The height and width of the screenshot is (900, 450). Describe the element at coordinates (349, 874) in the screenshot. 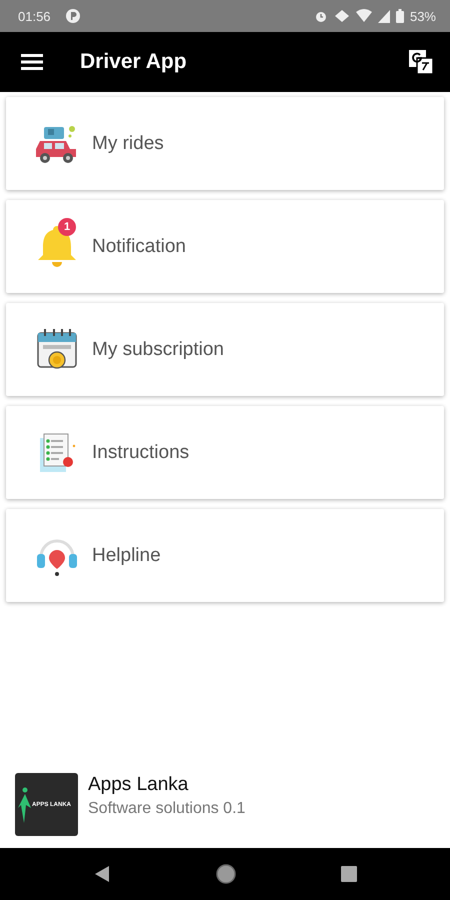

I see `recents-icon` at that location.